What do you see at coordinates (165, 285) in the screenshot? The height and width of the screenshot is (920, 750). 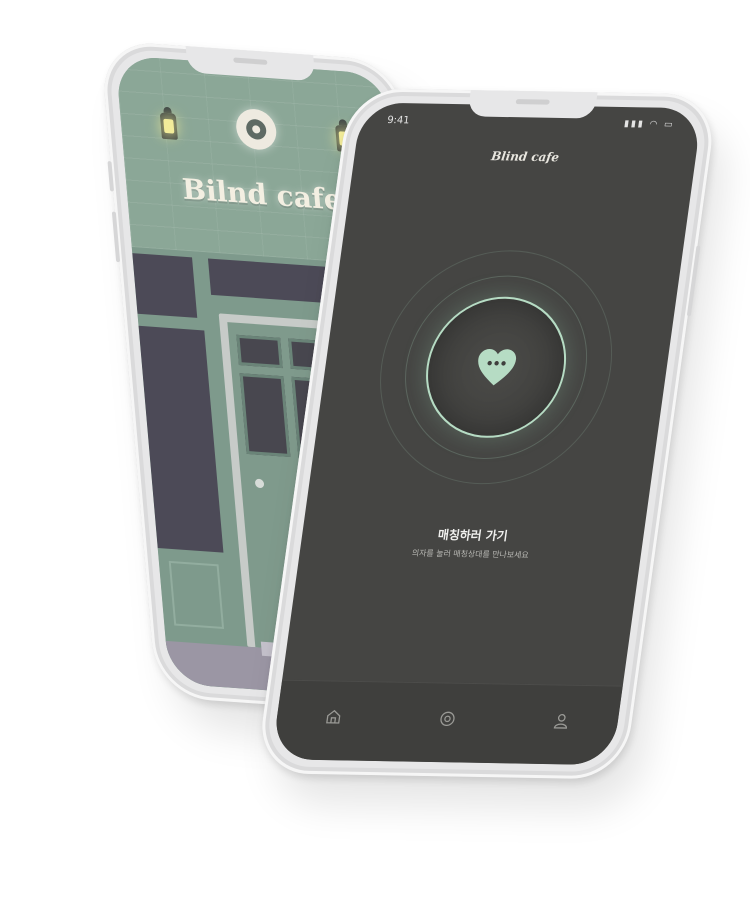 I see `window-top-left` at bounding box center [165, 285].